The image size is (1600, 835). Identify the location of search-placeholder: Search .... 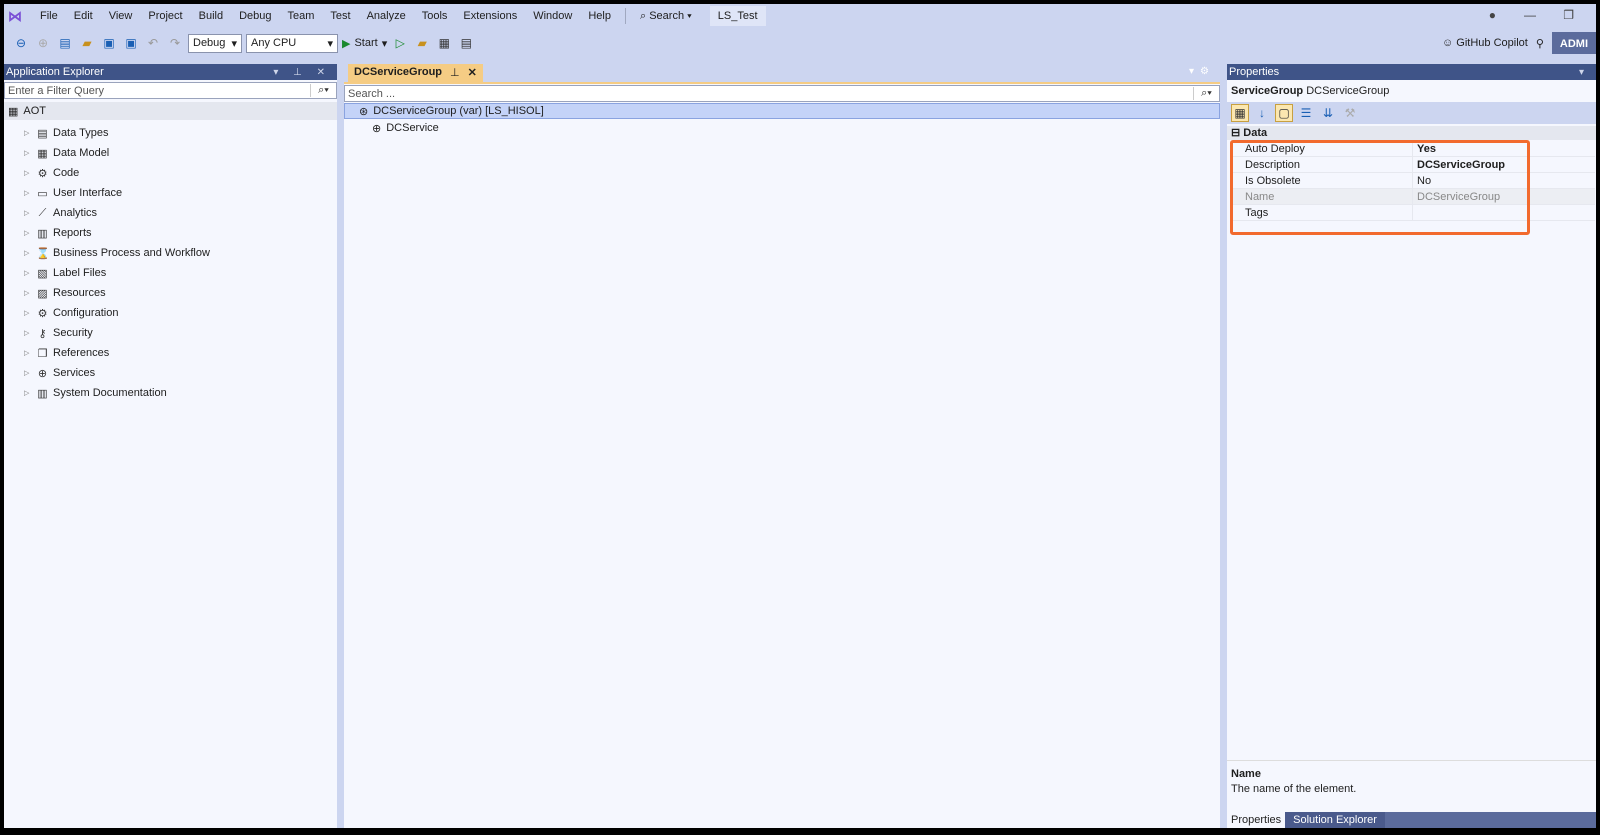
(372, 93).